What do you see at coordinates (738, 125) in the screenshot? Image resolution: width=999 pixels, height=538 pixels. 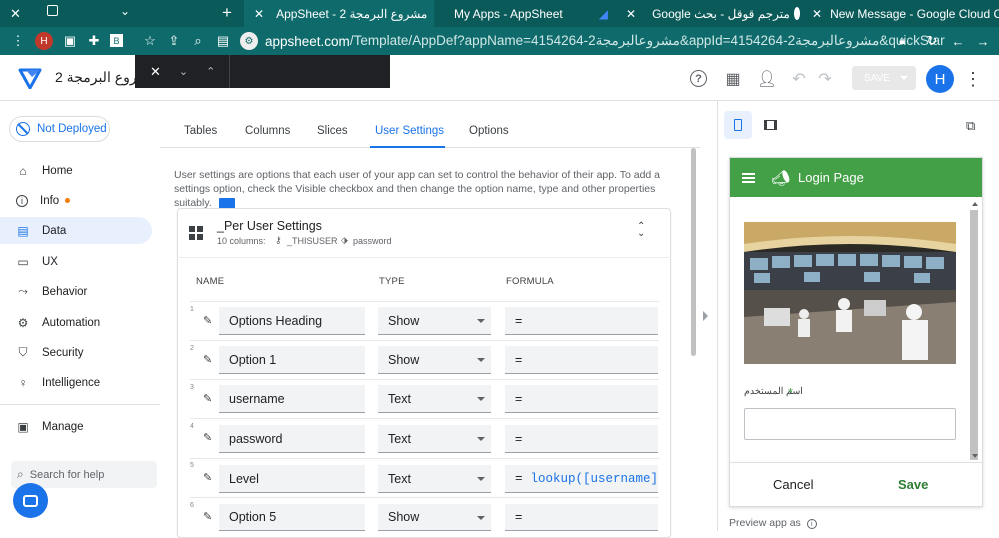 I see `mobile-preview-toggle` at bounding box center [738, 125].